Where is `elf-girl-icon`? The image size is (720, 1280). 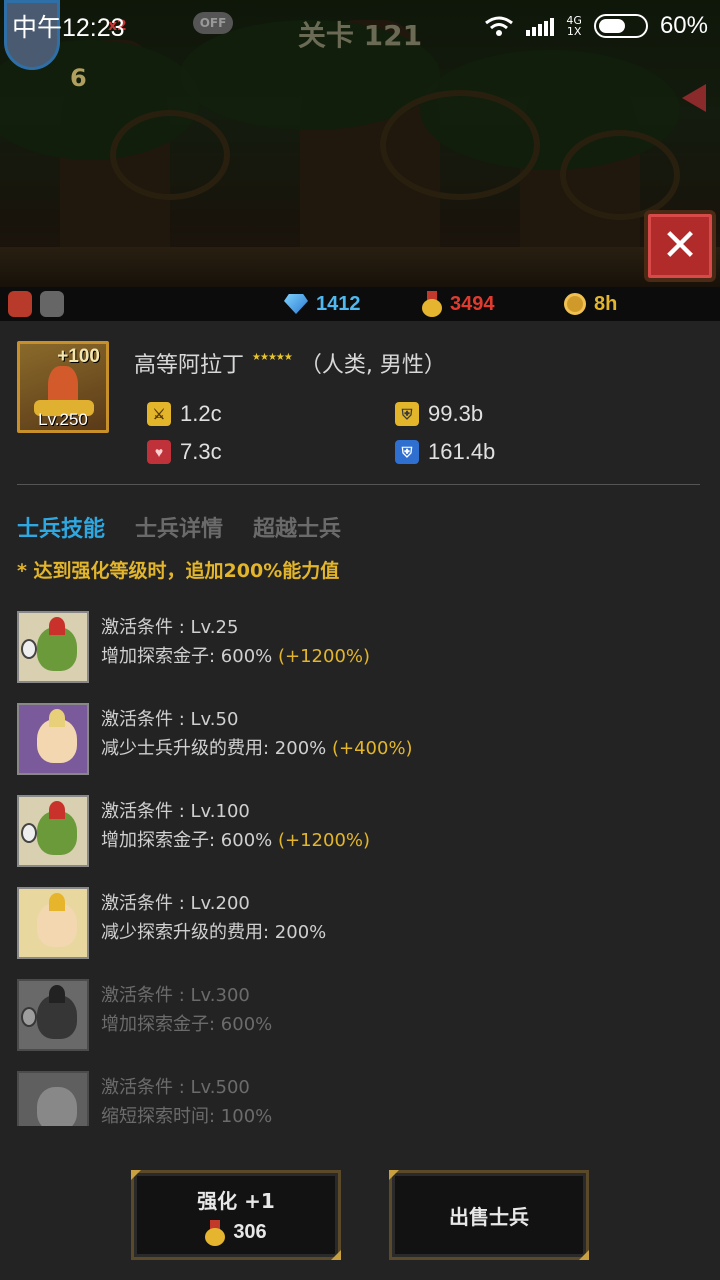
elf-girl-icon is located at coordinates (53, 739).